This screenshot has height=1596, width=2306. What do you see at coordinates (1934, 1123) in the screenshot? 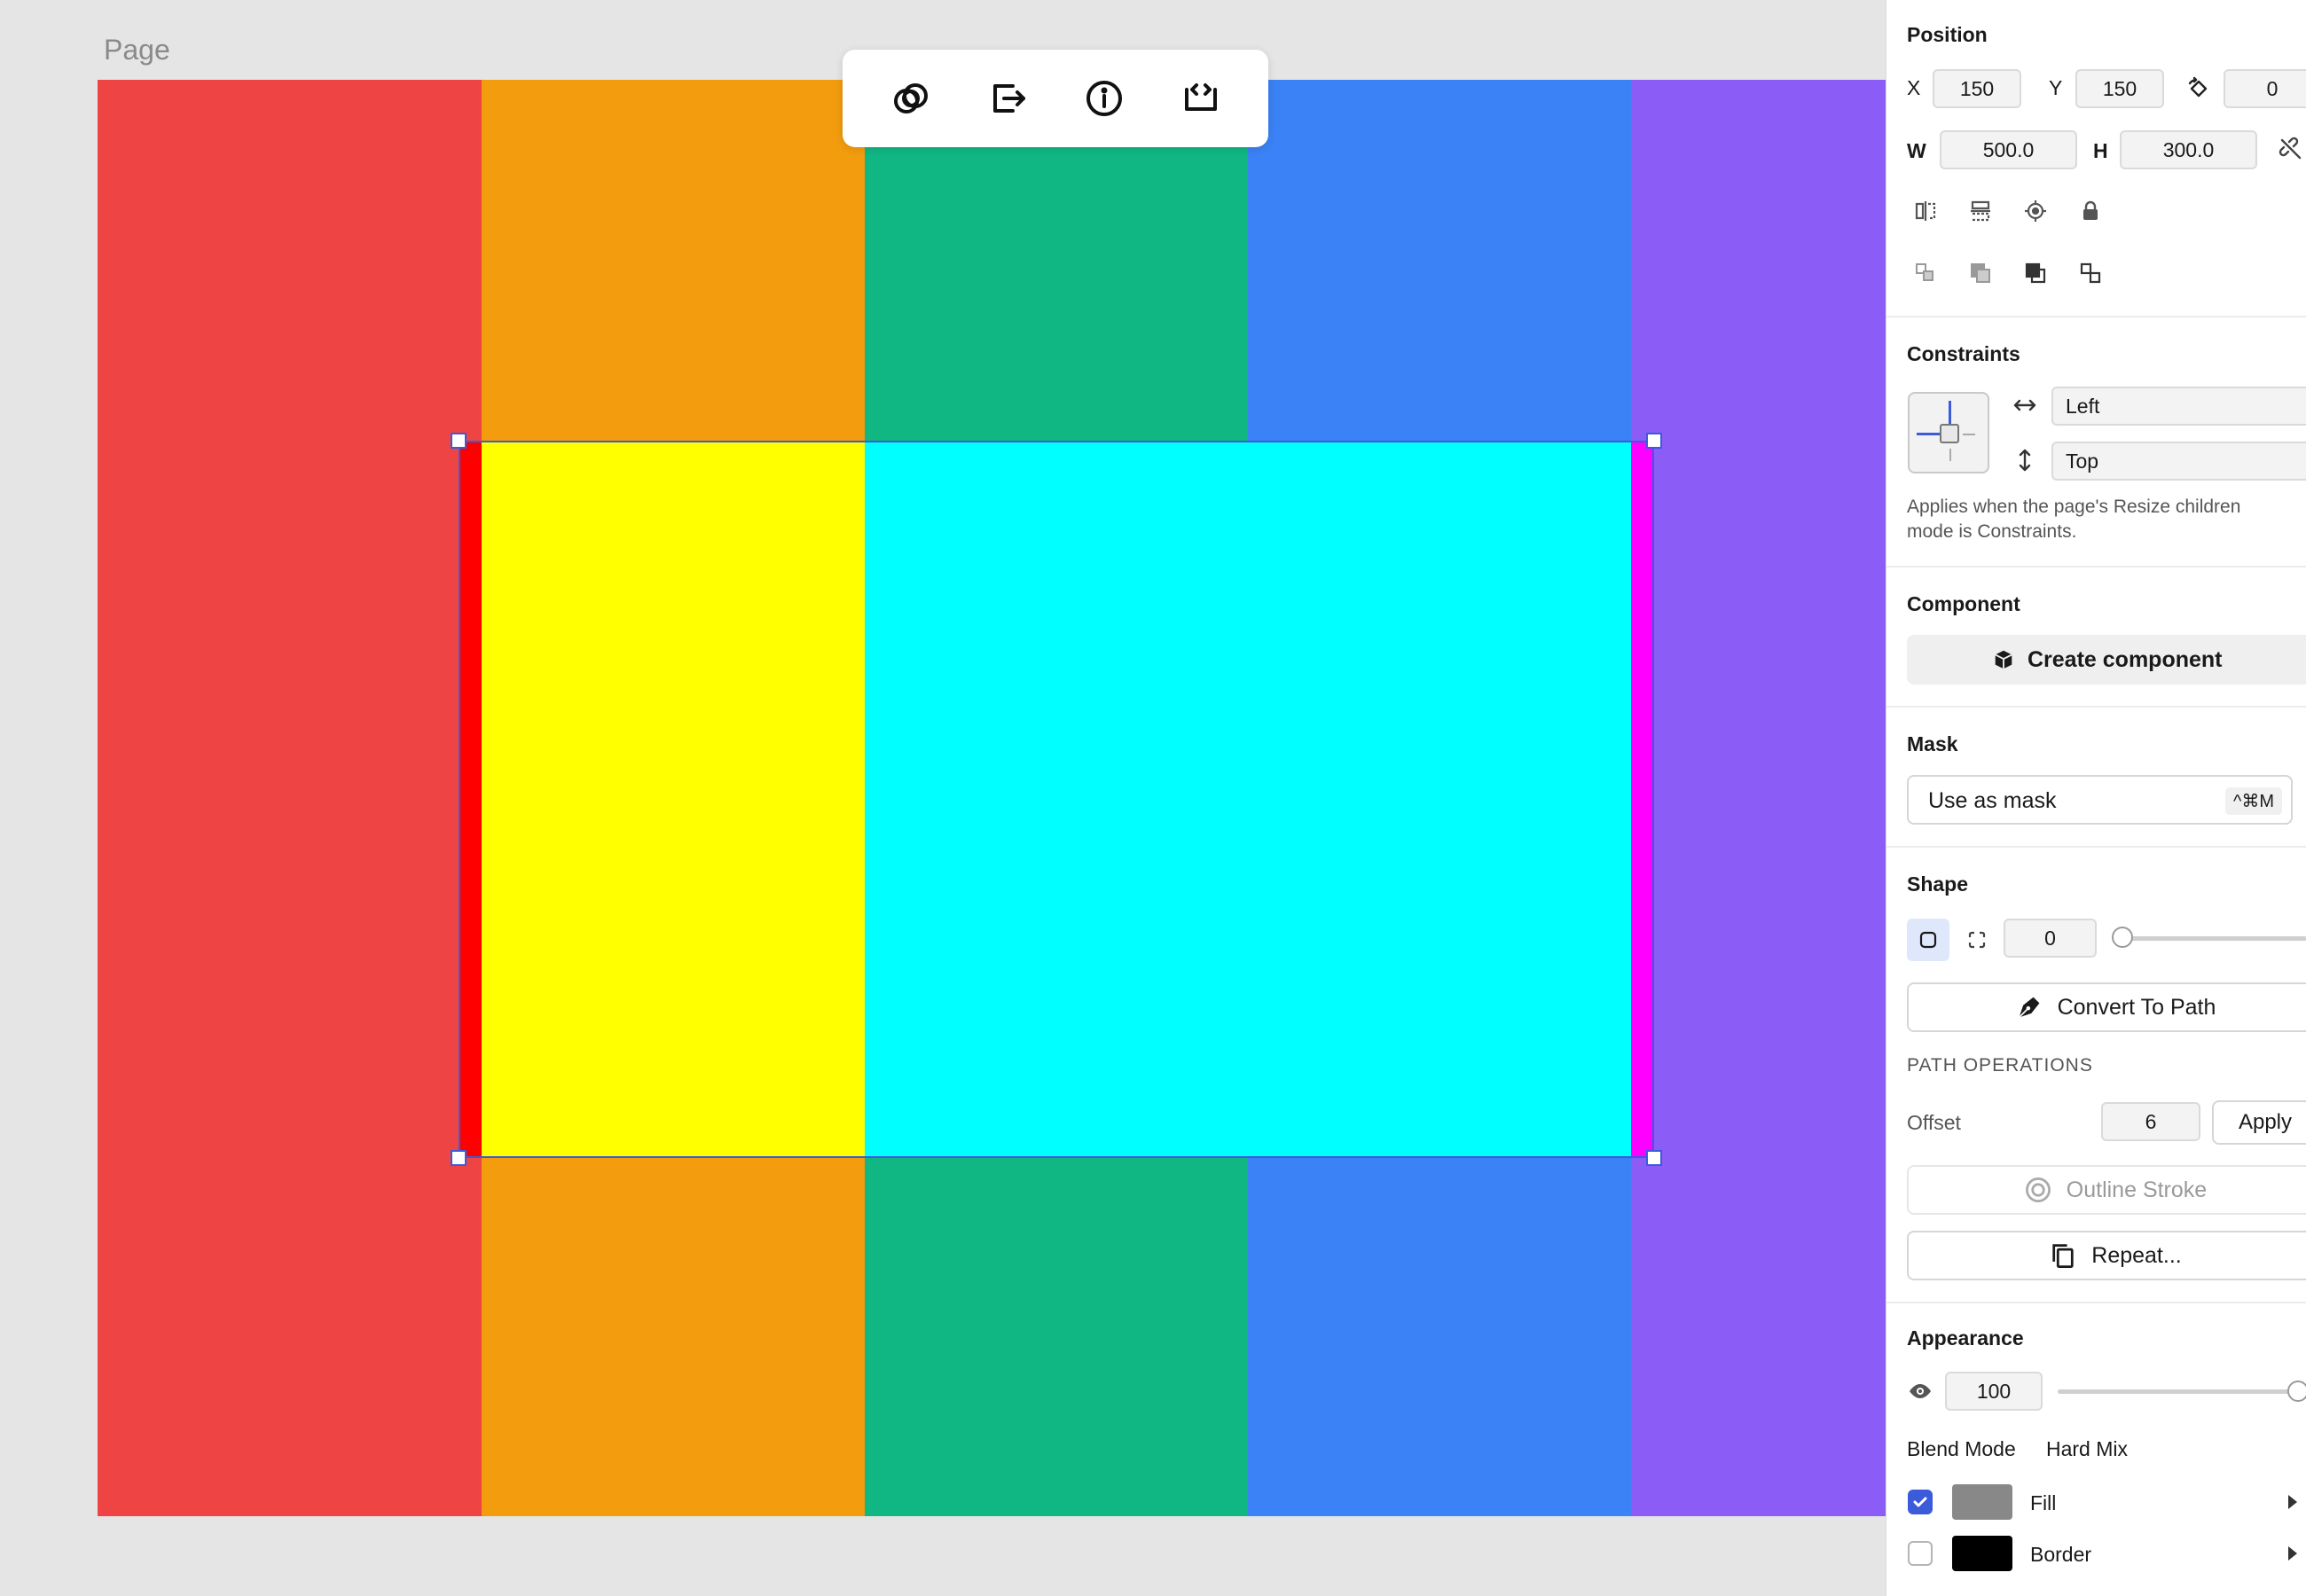
I see `offset-label: Offset` at bounding box center [1934, 1123].